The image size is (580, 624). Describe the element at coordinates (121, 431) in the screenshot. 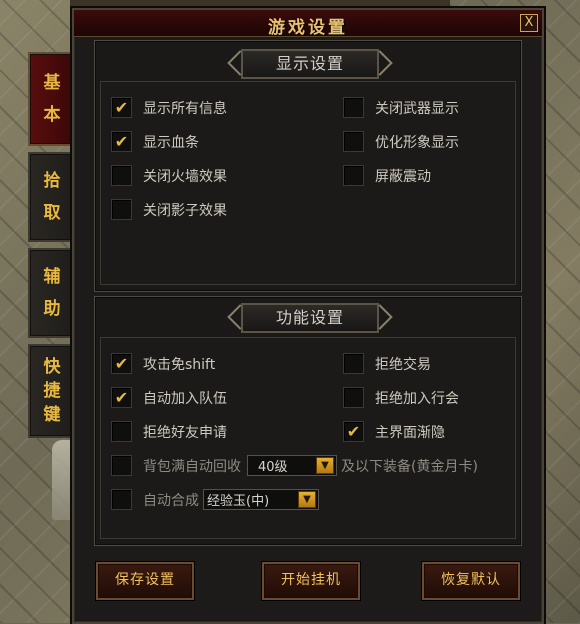

I see `checkbox-refuse-friend` at that location.